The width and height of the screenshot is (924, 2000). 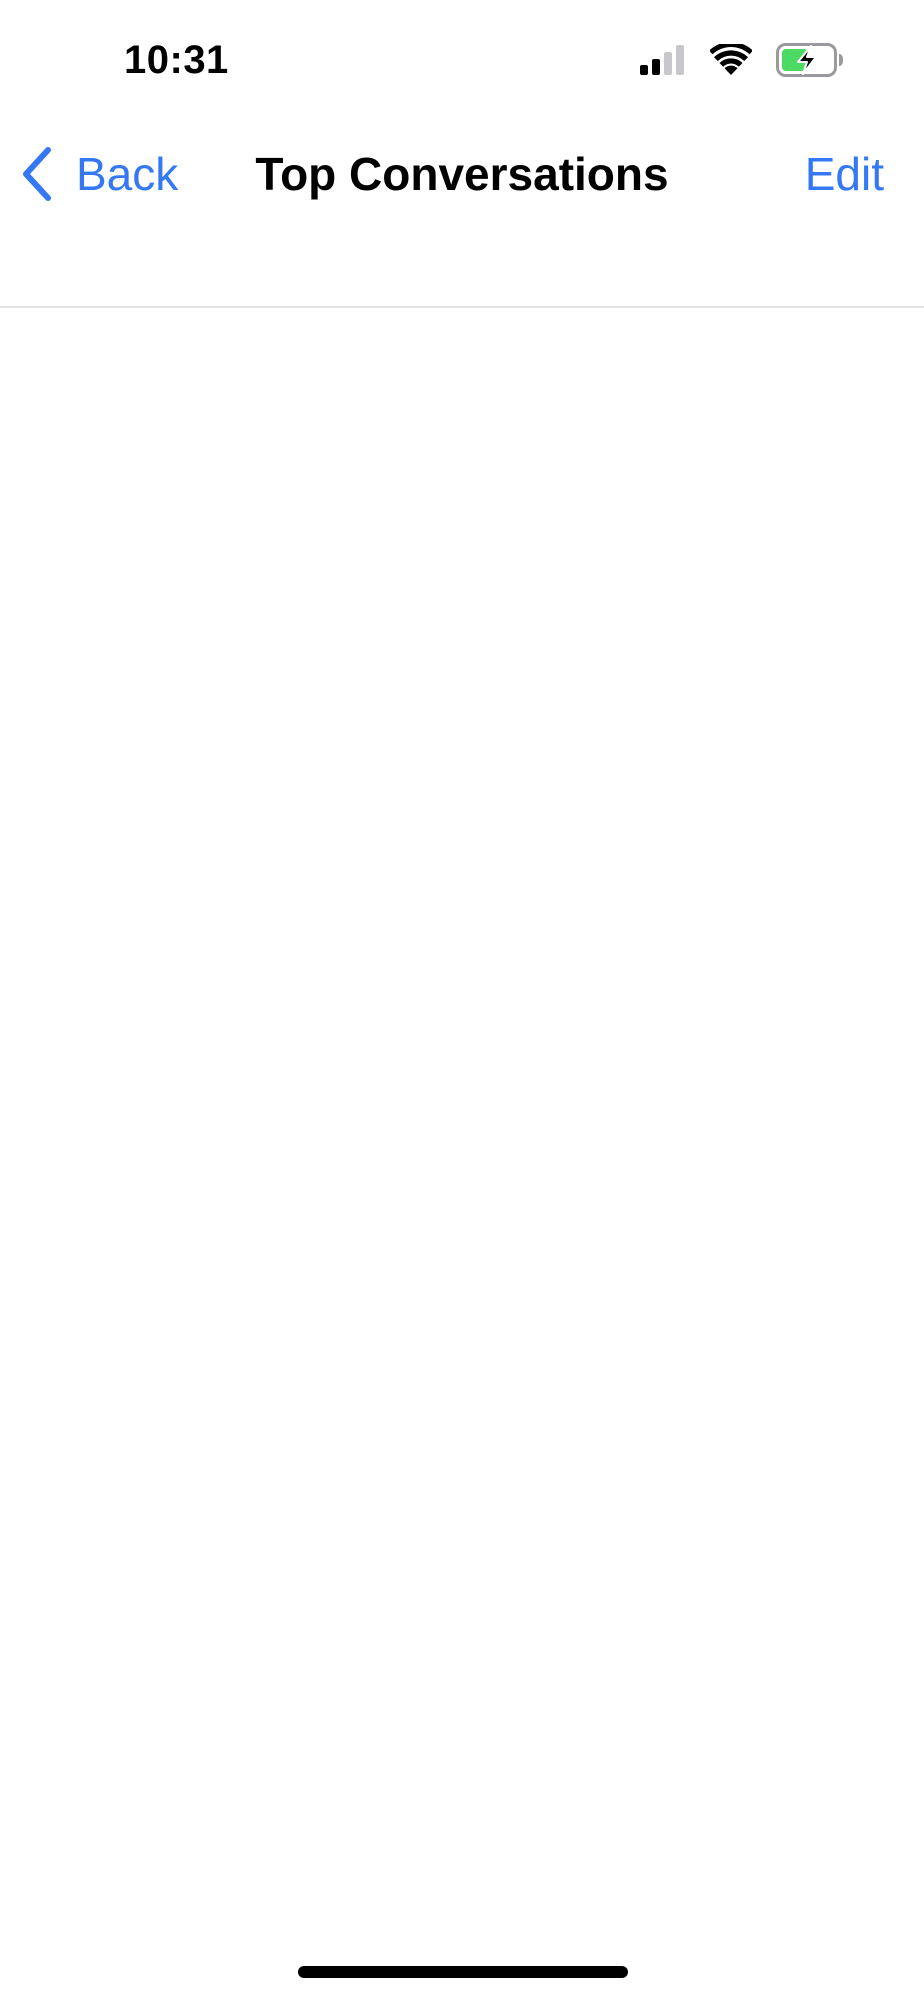 I want to click on back-label: Back, so click(x=127, y=174).